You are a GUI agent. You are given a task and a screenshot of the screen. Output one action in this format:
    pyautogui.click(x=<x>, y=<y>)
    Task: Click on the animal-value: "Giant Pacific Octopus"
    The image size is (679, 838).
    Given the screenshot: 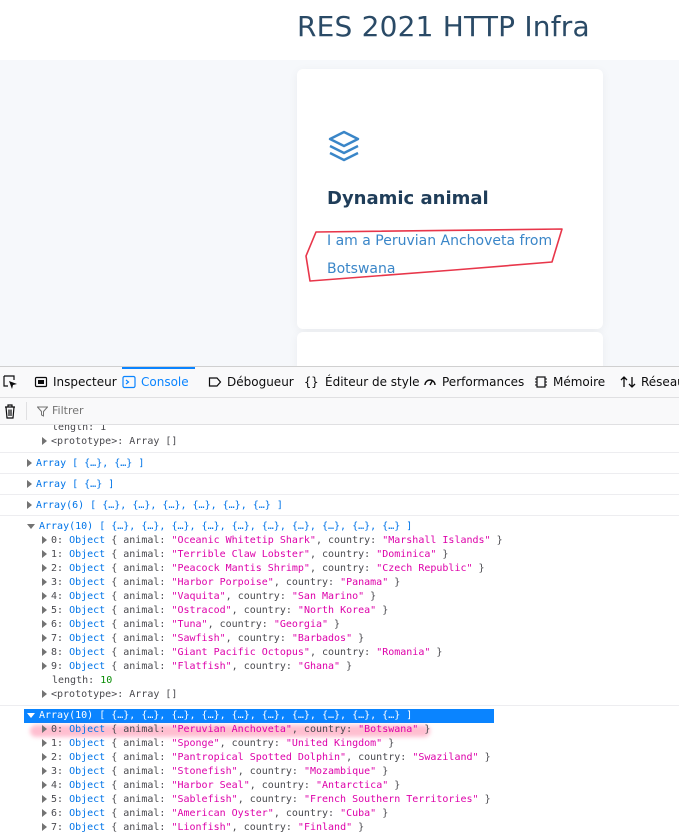 What is the action you would take?
    pyautogui.click(x=240, y=652)
    